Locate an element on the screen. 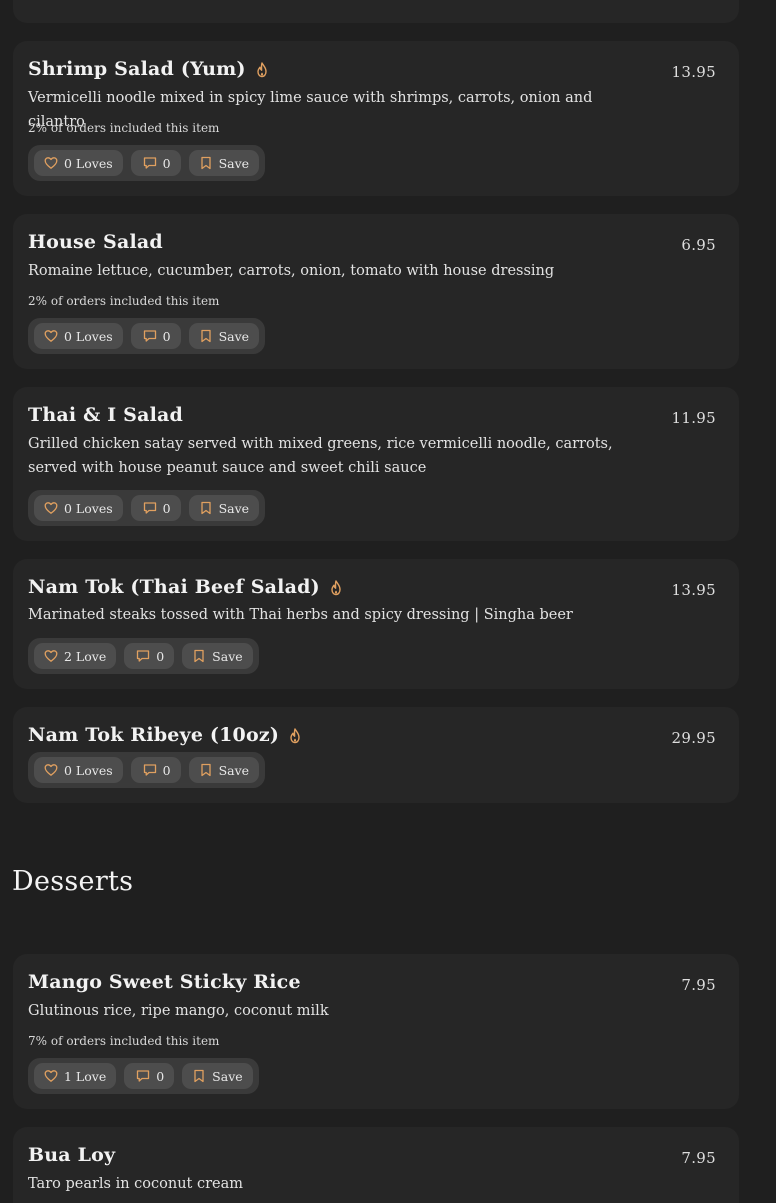 The width and height of the screenshot is (776, 1203). item-title: House Salad is located at coordinates (95, 242).